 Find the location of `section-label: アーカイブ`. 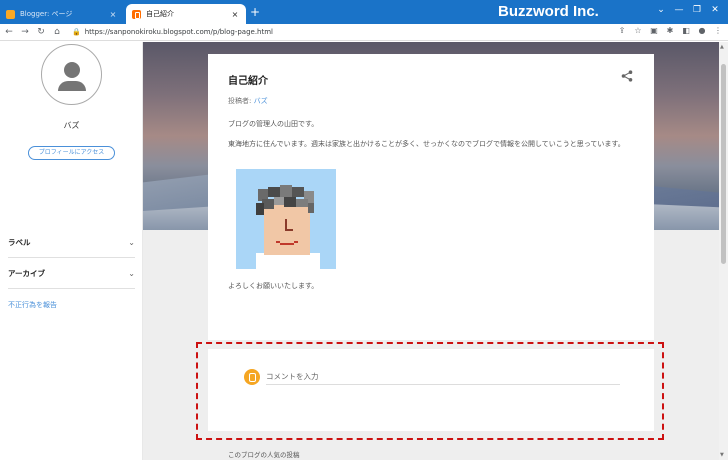

section-label: アーカイブ is located at coordinates (27, 273).